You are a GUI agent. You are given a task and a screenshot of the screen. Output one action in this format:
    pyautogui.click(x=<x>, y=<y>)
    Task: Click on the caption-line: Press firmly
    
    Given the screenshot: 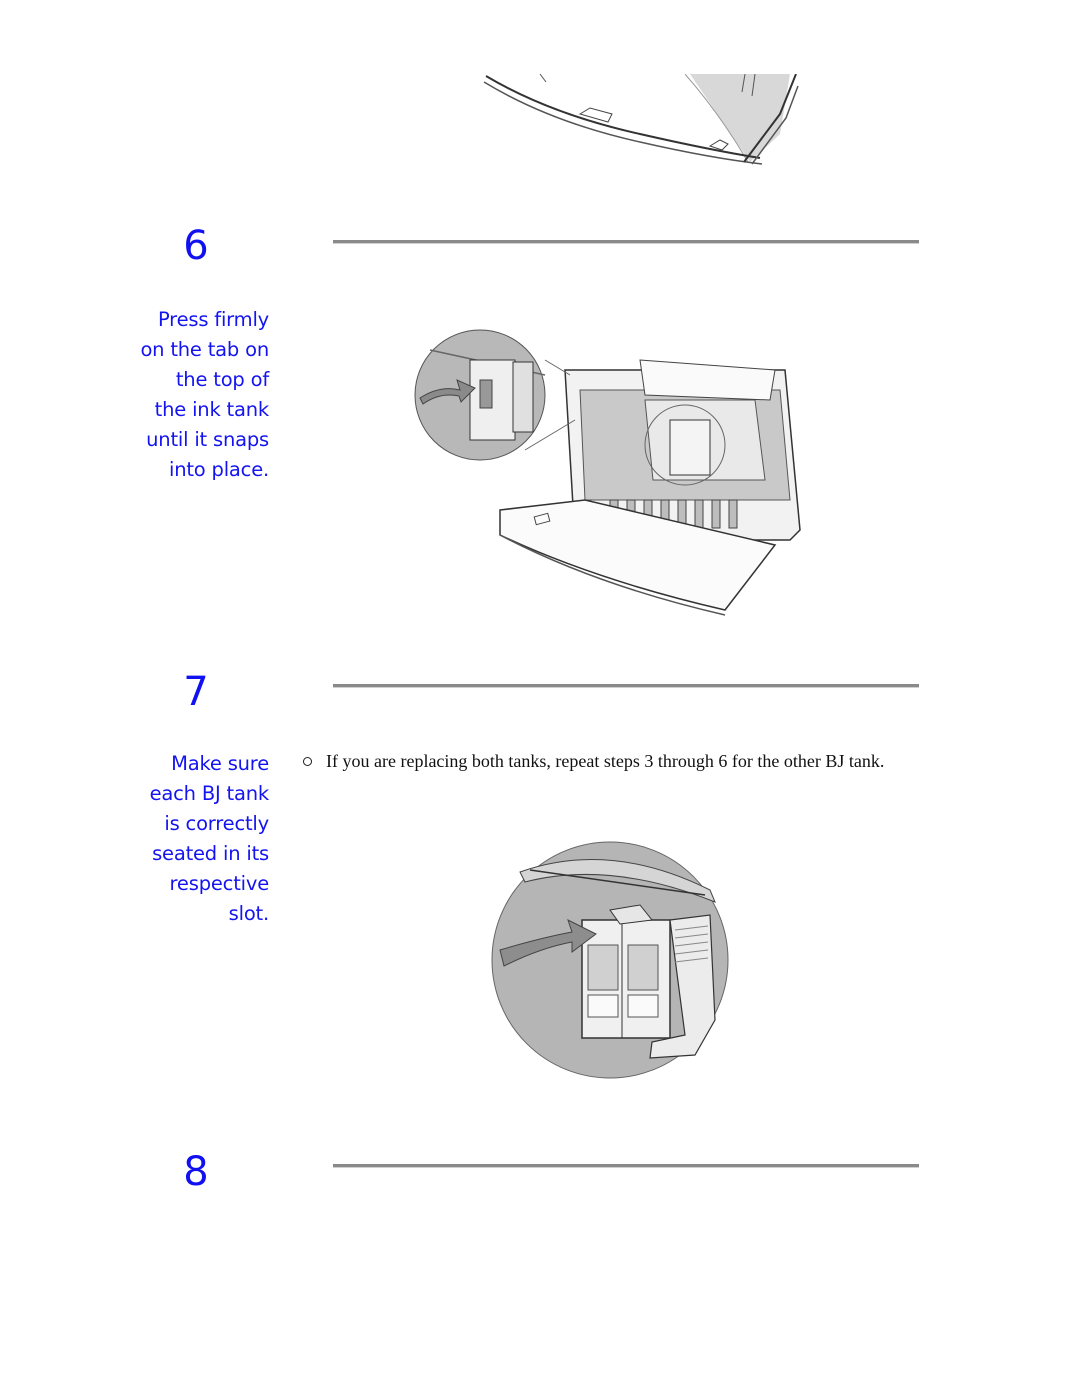 What is the action you would take?
    pyautogui.click(x=213, y=319)
    